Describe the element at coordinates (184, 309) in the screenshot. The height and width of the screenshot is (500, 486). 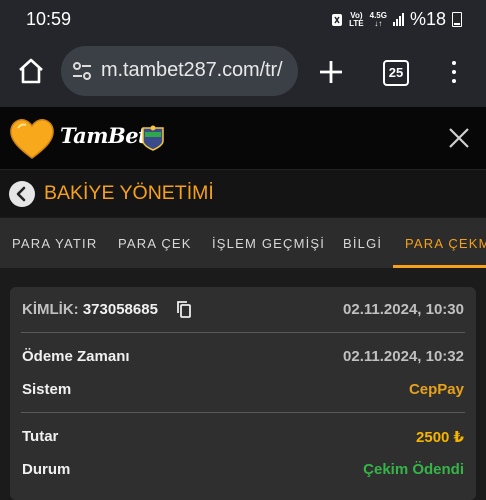
I see `copy-icon` at that location.